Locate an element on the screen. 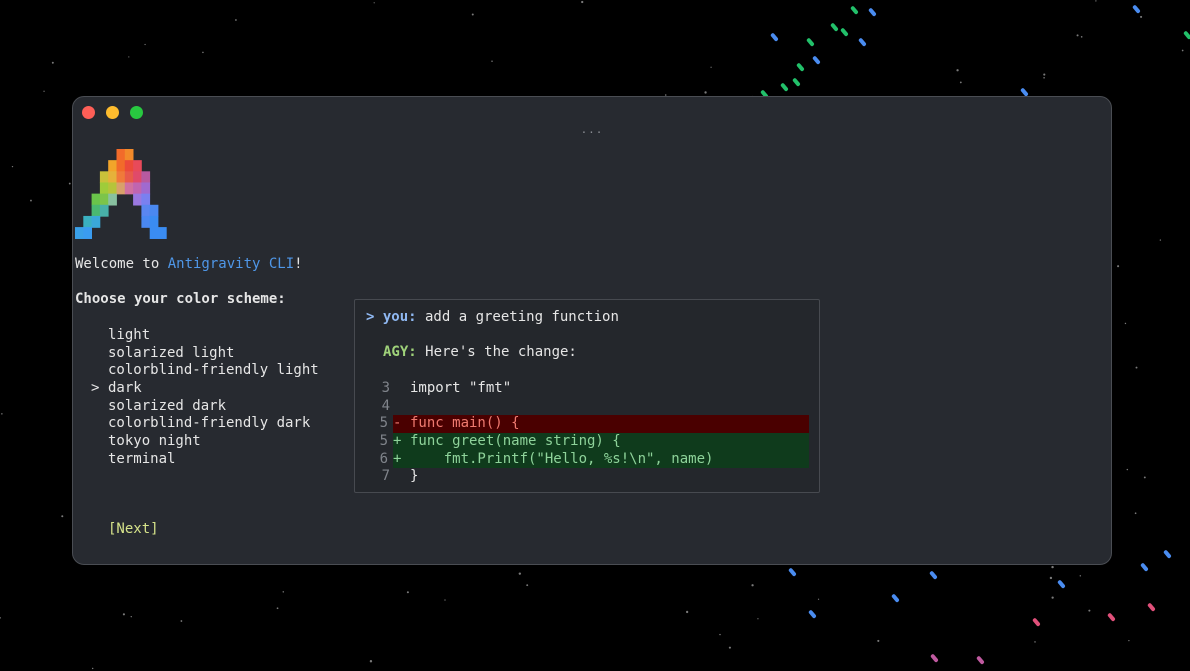  diff-line: 3 import "fmt" is located at coordinates (582, 389).